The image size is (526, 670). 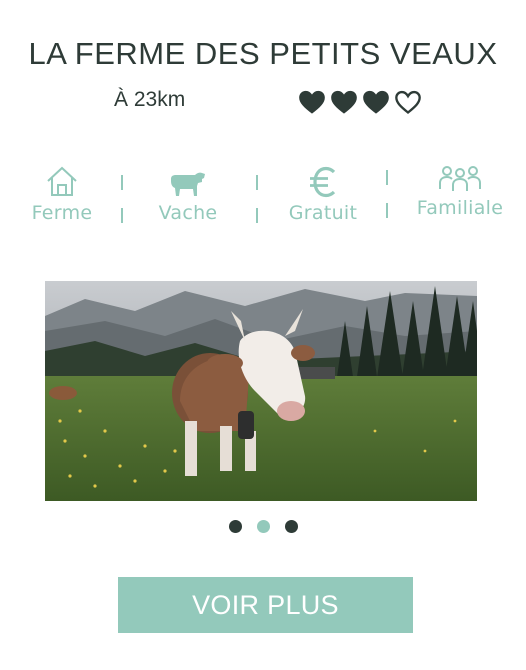 I want to click on carousel-dot-active, so click(x=263, y=526).